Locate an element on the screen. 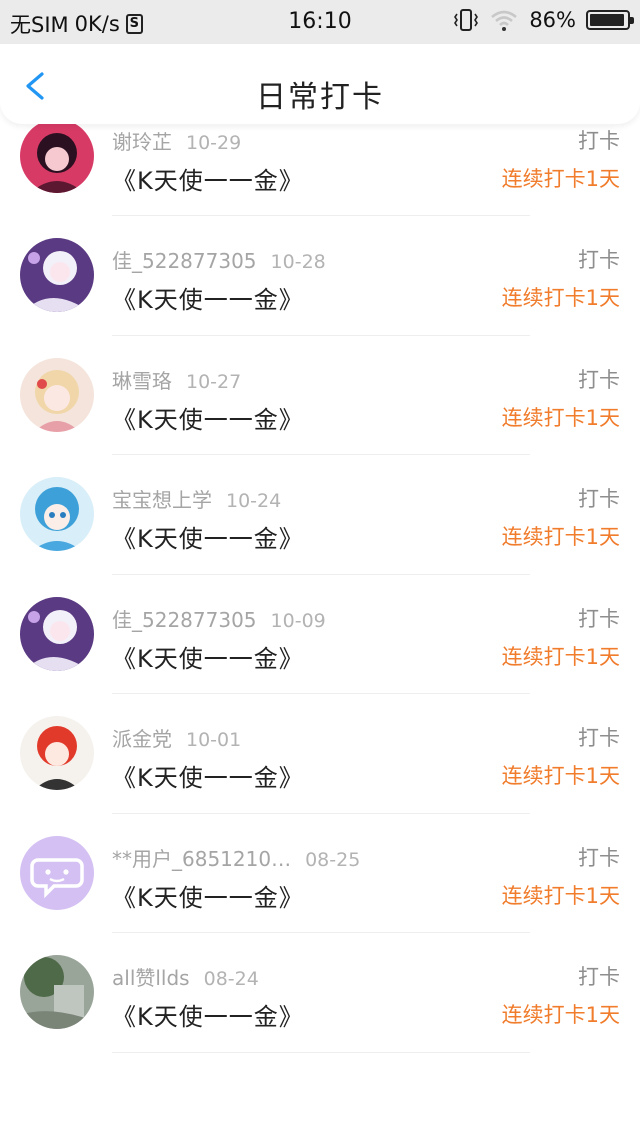 Image resolution: width=640 pixels, height=1138 pixels. wifi-icon is located at coordinates (504, 20).